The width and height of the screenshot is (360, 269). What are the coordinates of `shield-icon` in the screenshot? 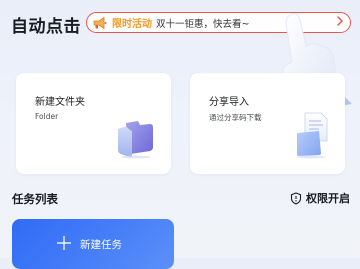 It's located at (296, 198).